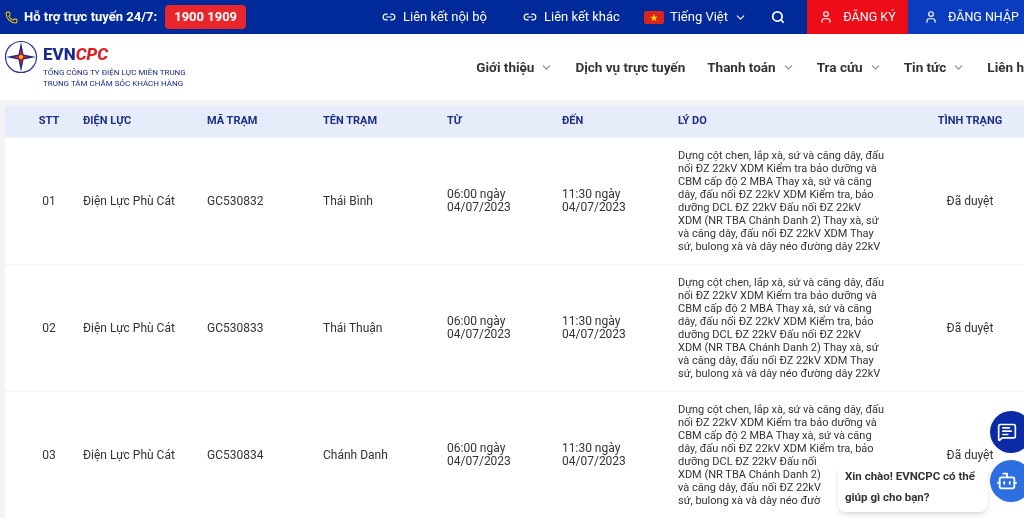 The height and width of the screenshot is (518, 1024). I want to click on table-cell-text: Chánh Danh, so click(356, 455).